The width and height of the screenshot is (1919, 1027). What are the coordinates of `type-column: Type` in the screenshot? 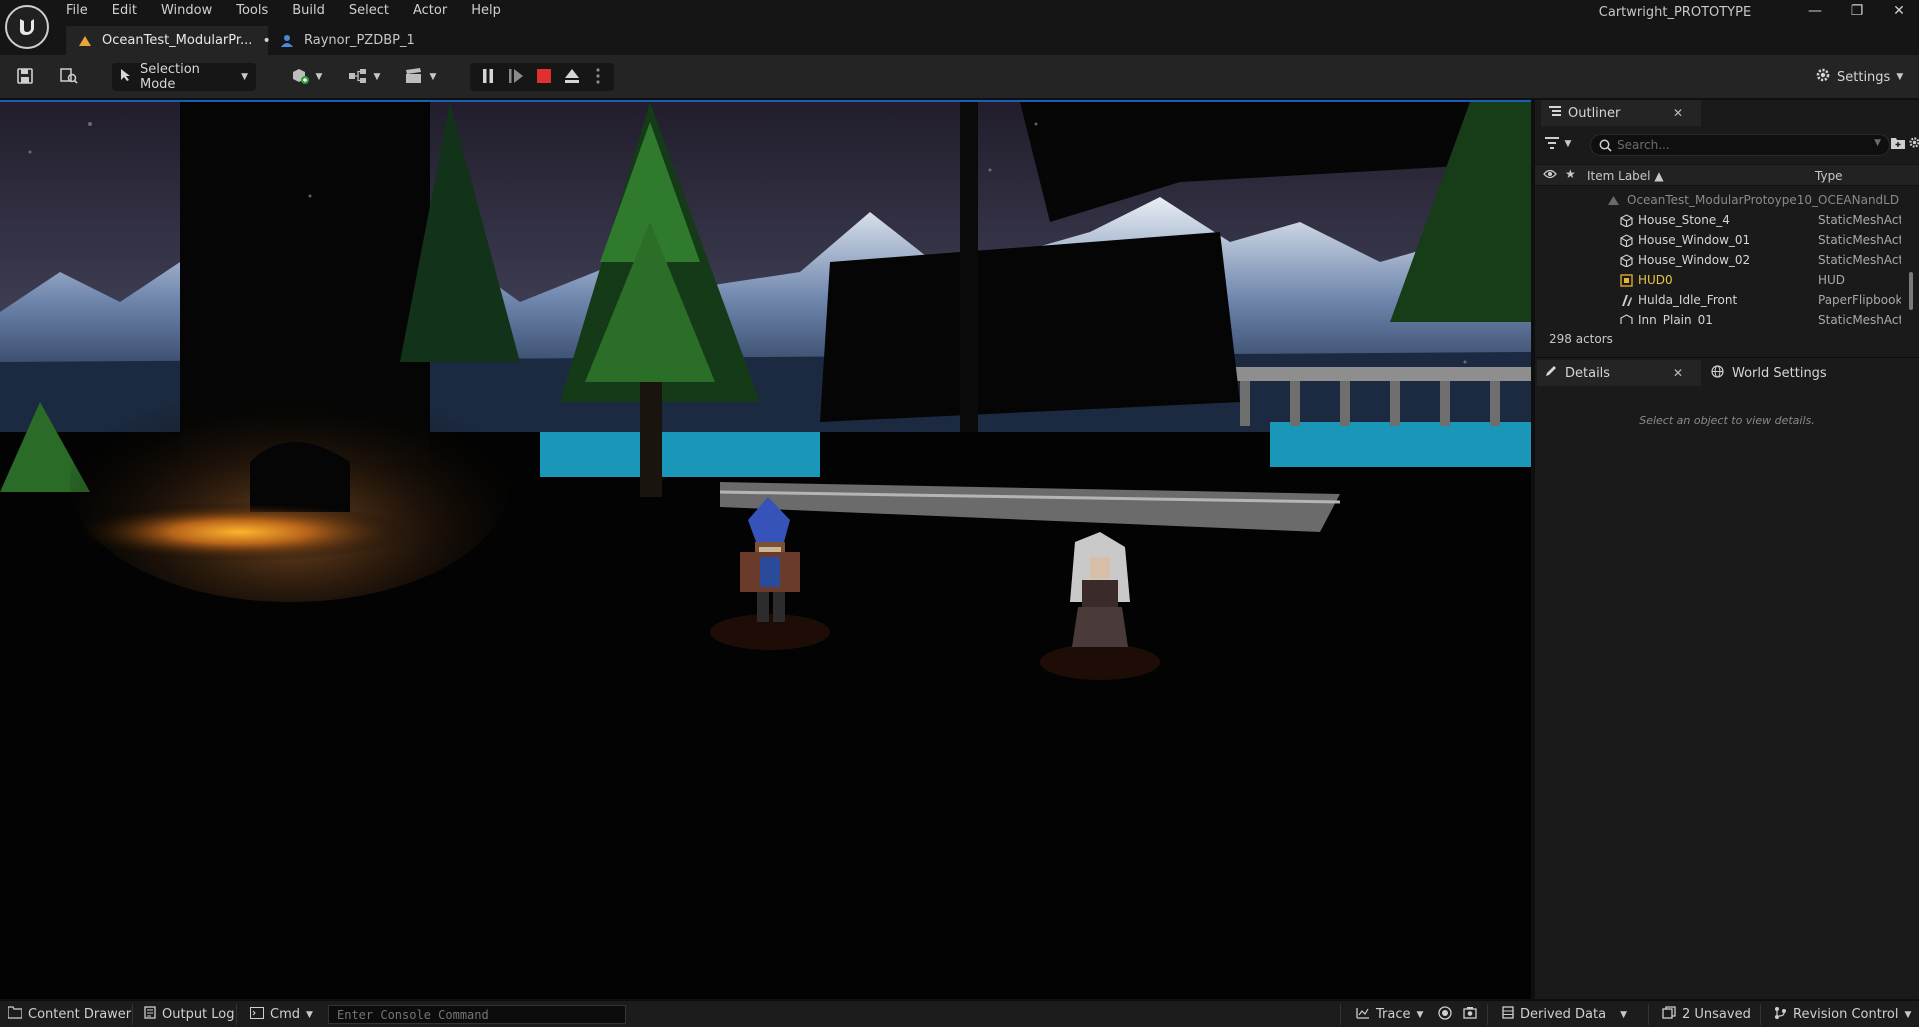 It's located at (1829, 176).